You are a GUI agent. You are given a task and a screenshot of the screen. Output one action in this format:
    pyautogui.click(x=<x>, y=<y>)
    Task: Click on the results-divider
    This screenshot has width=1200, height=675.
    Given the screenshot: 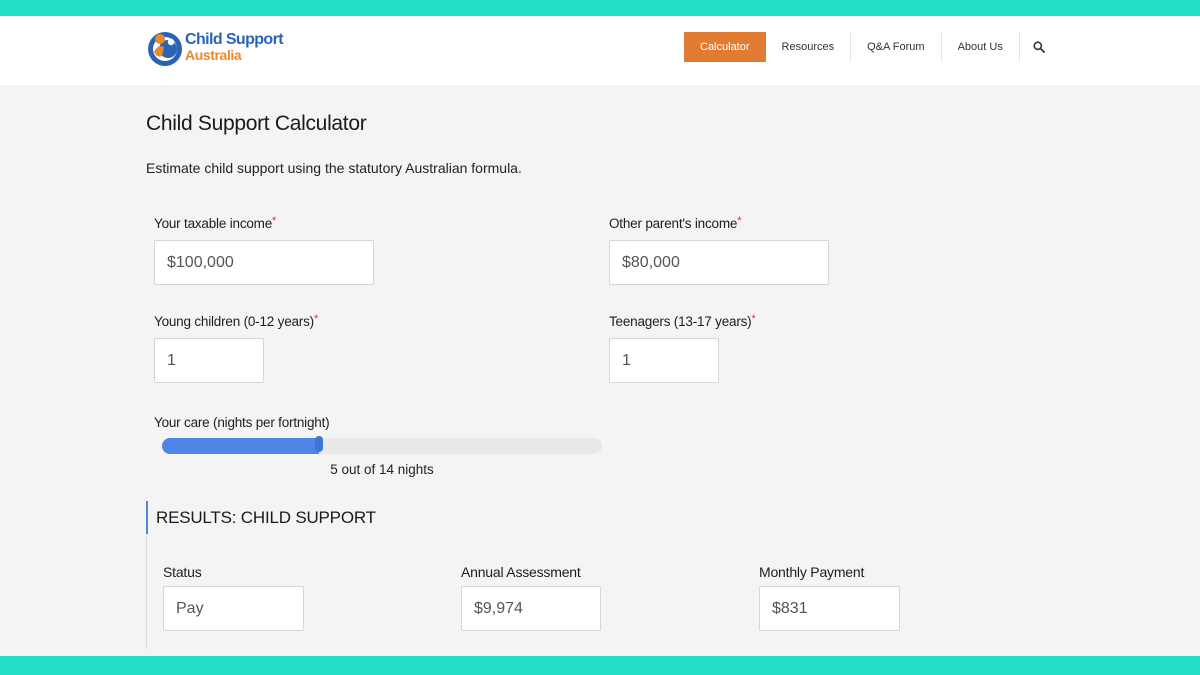 What is the action you would take?
    pyautogui.click(x=146, y=591)
    